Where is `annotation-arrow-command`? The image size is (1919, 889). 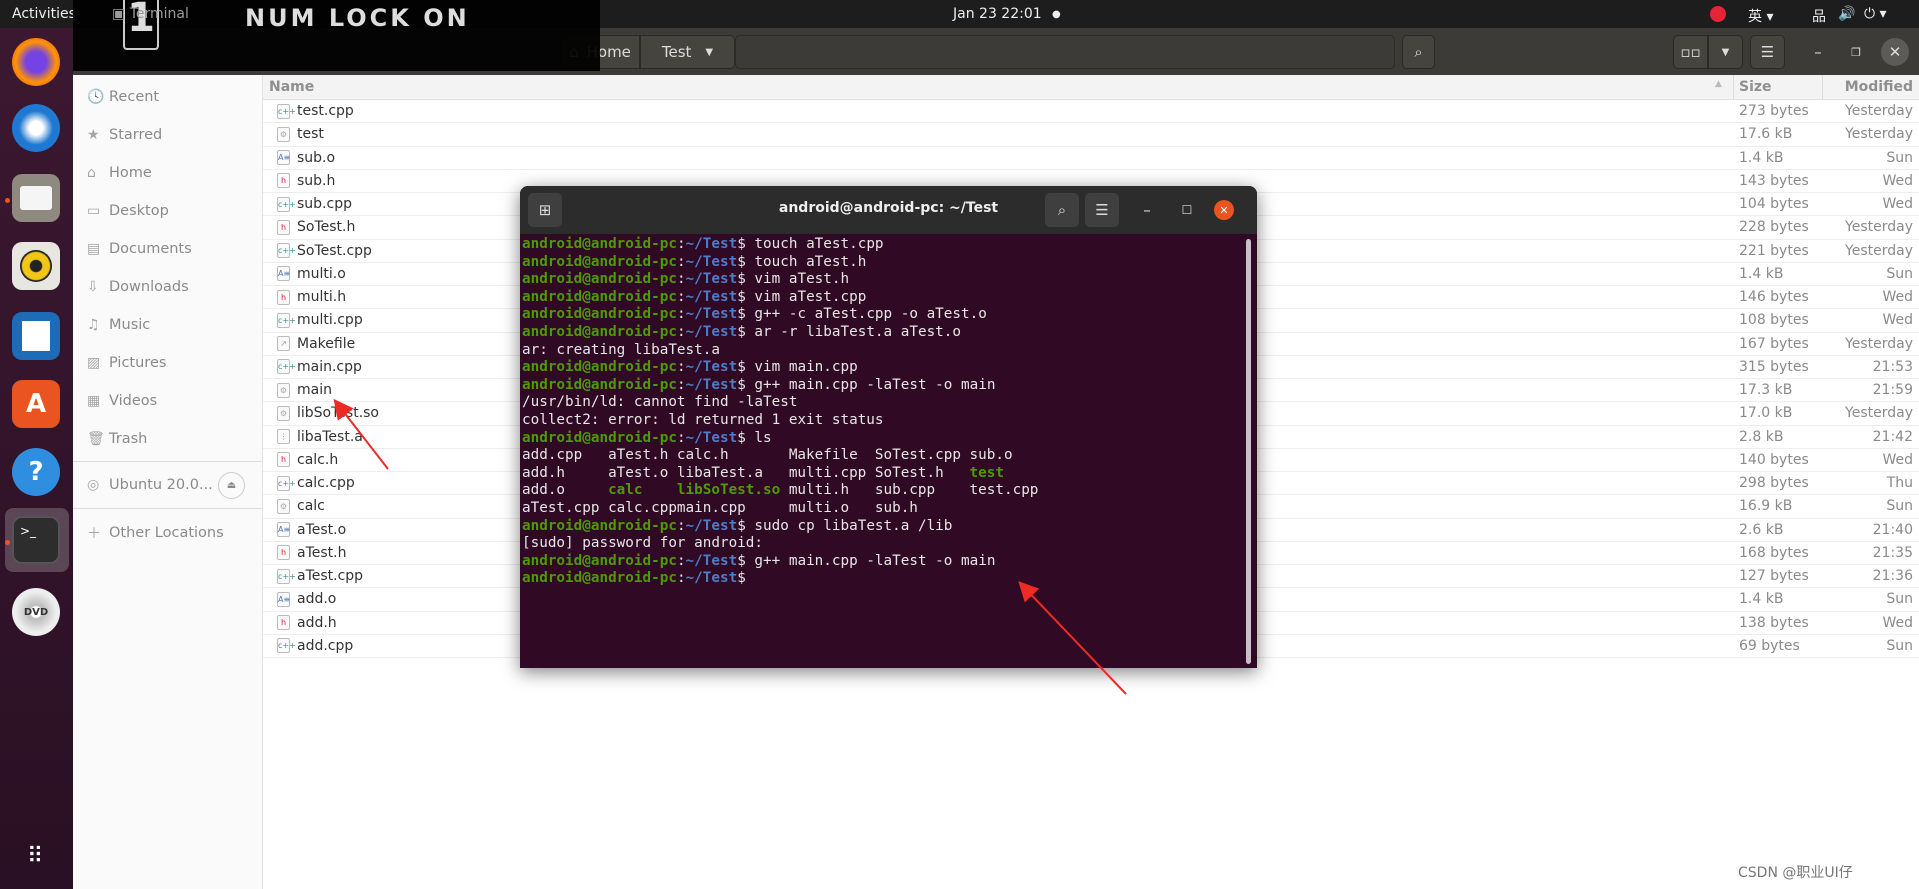
annotation-arrow-command is located at coordinates (1072, 638).